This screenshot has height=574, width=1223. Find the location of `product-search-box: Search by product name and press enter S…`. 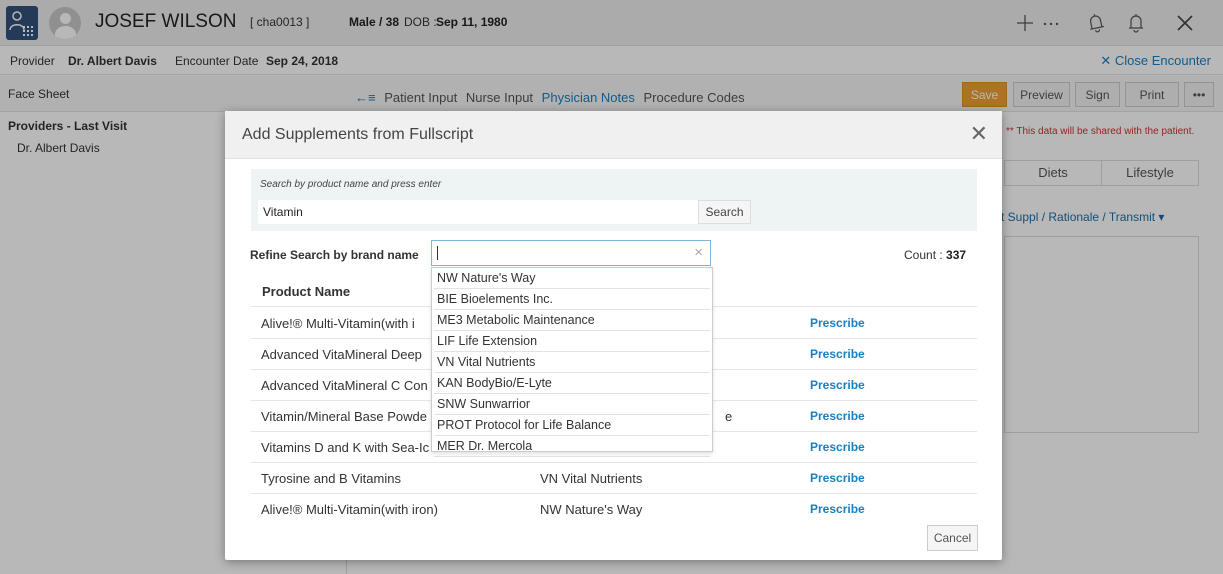

product-search-box: Search by product name and press enter S… is located at coordinates (614, 200).